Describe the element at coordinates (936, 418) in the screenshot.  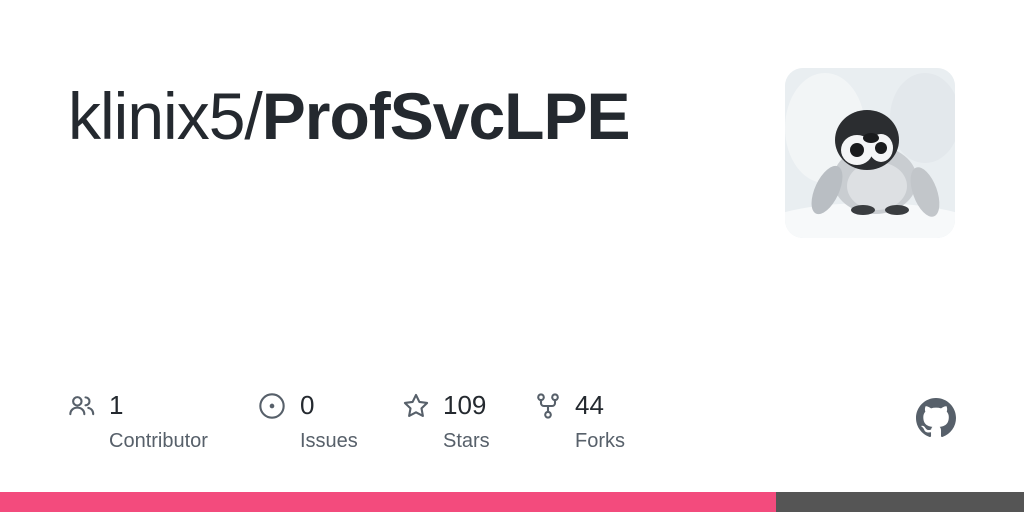
I see `github-mark-icon` at that location.